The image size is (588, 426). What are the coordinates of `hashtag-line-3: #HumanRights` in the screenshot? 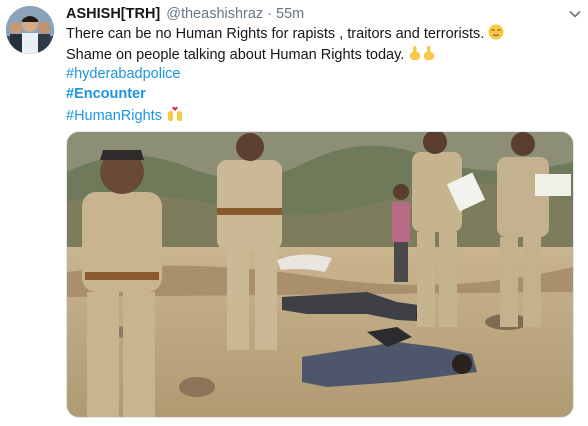 It's located at (323, 115).